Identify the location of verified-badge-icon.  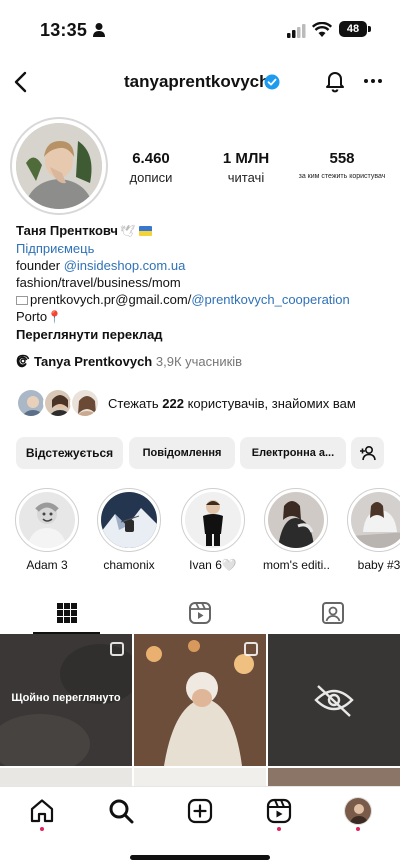
(272, 82).